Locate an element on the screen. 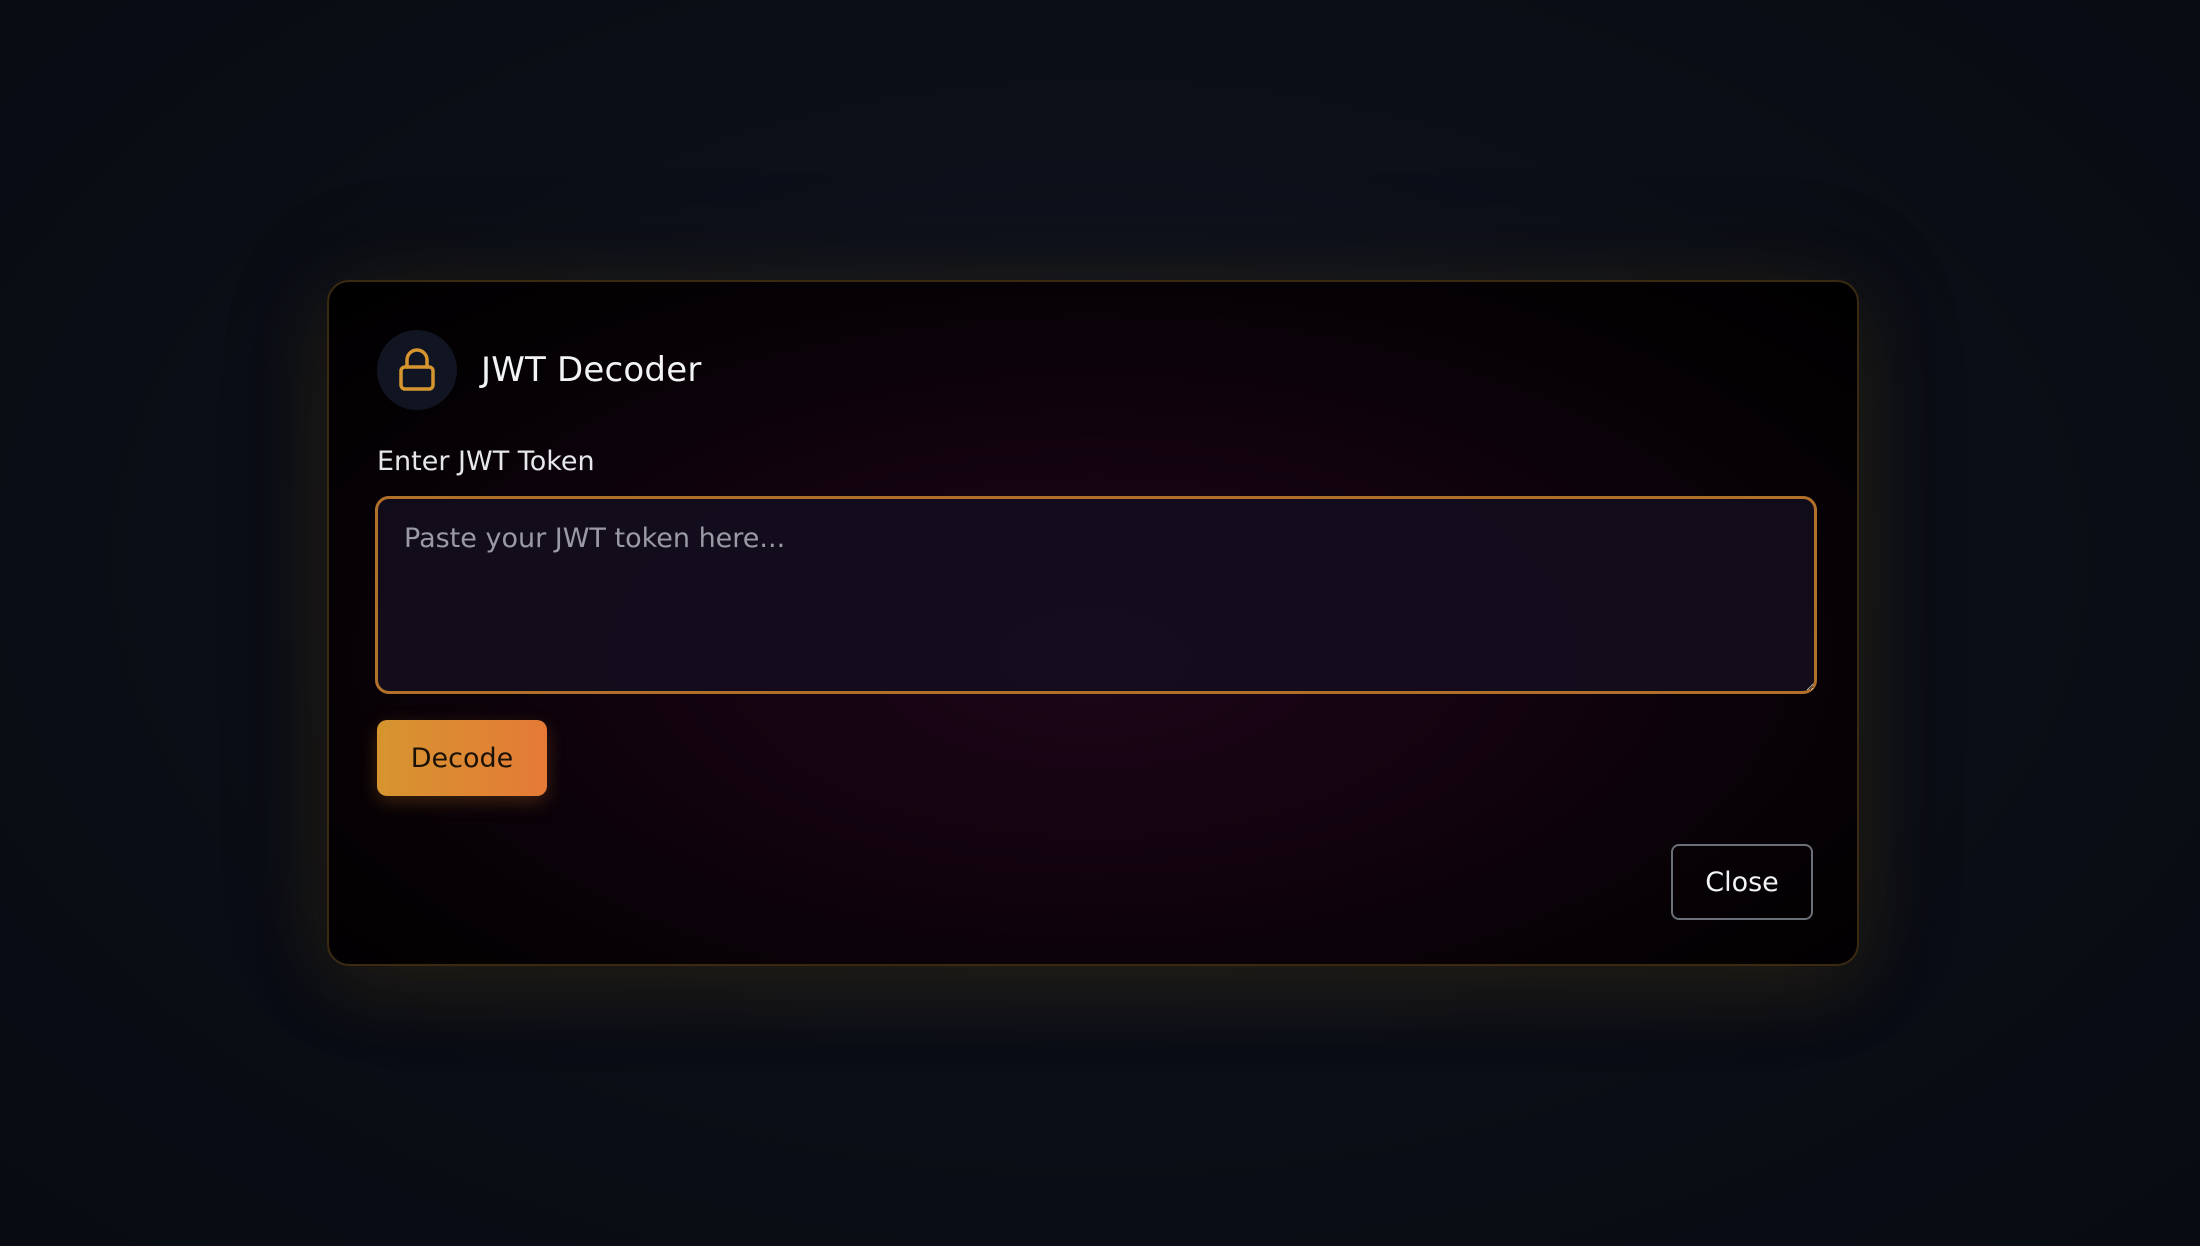  close-button: Close is located at coordinates (1742, 882).